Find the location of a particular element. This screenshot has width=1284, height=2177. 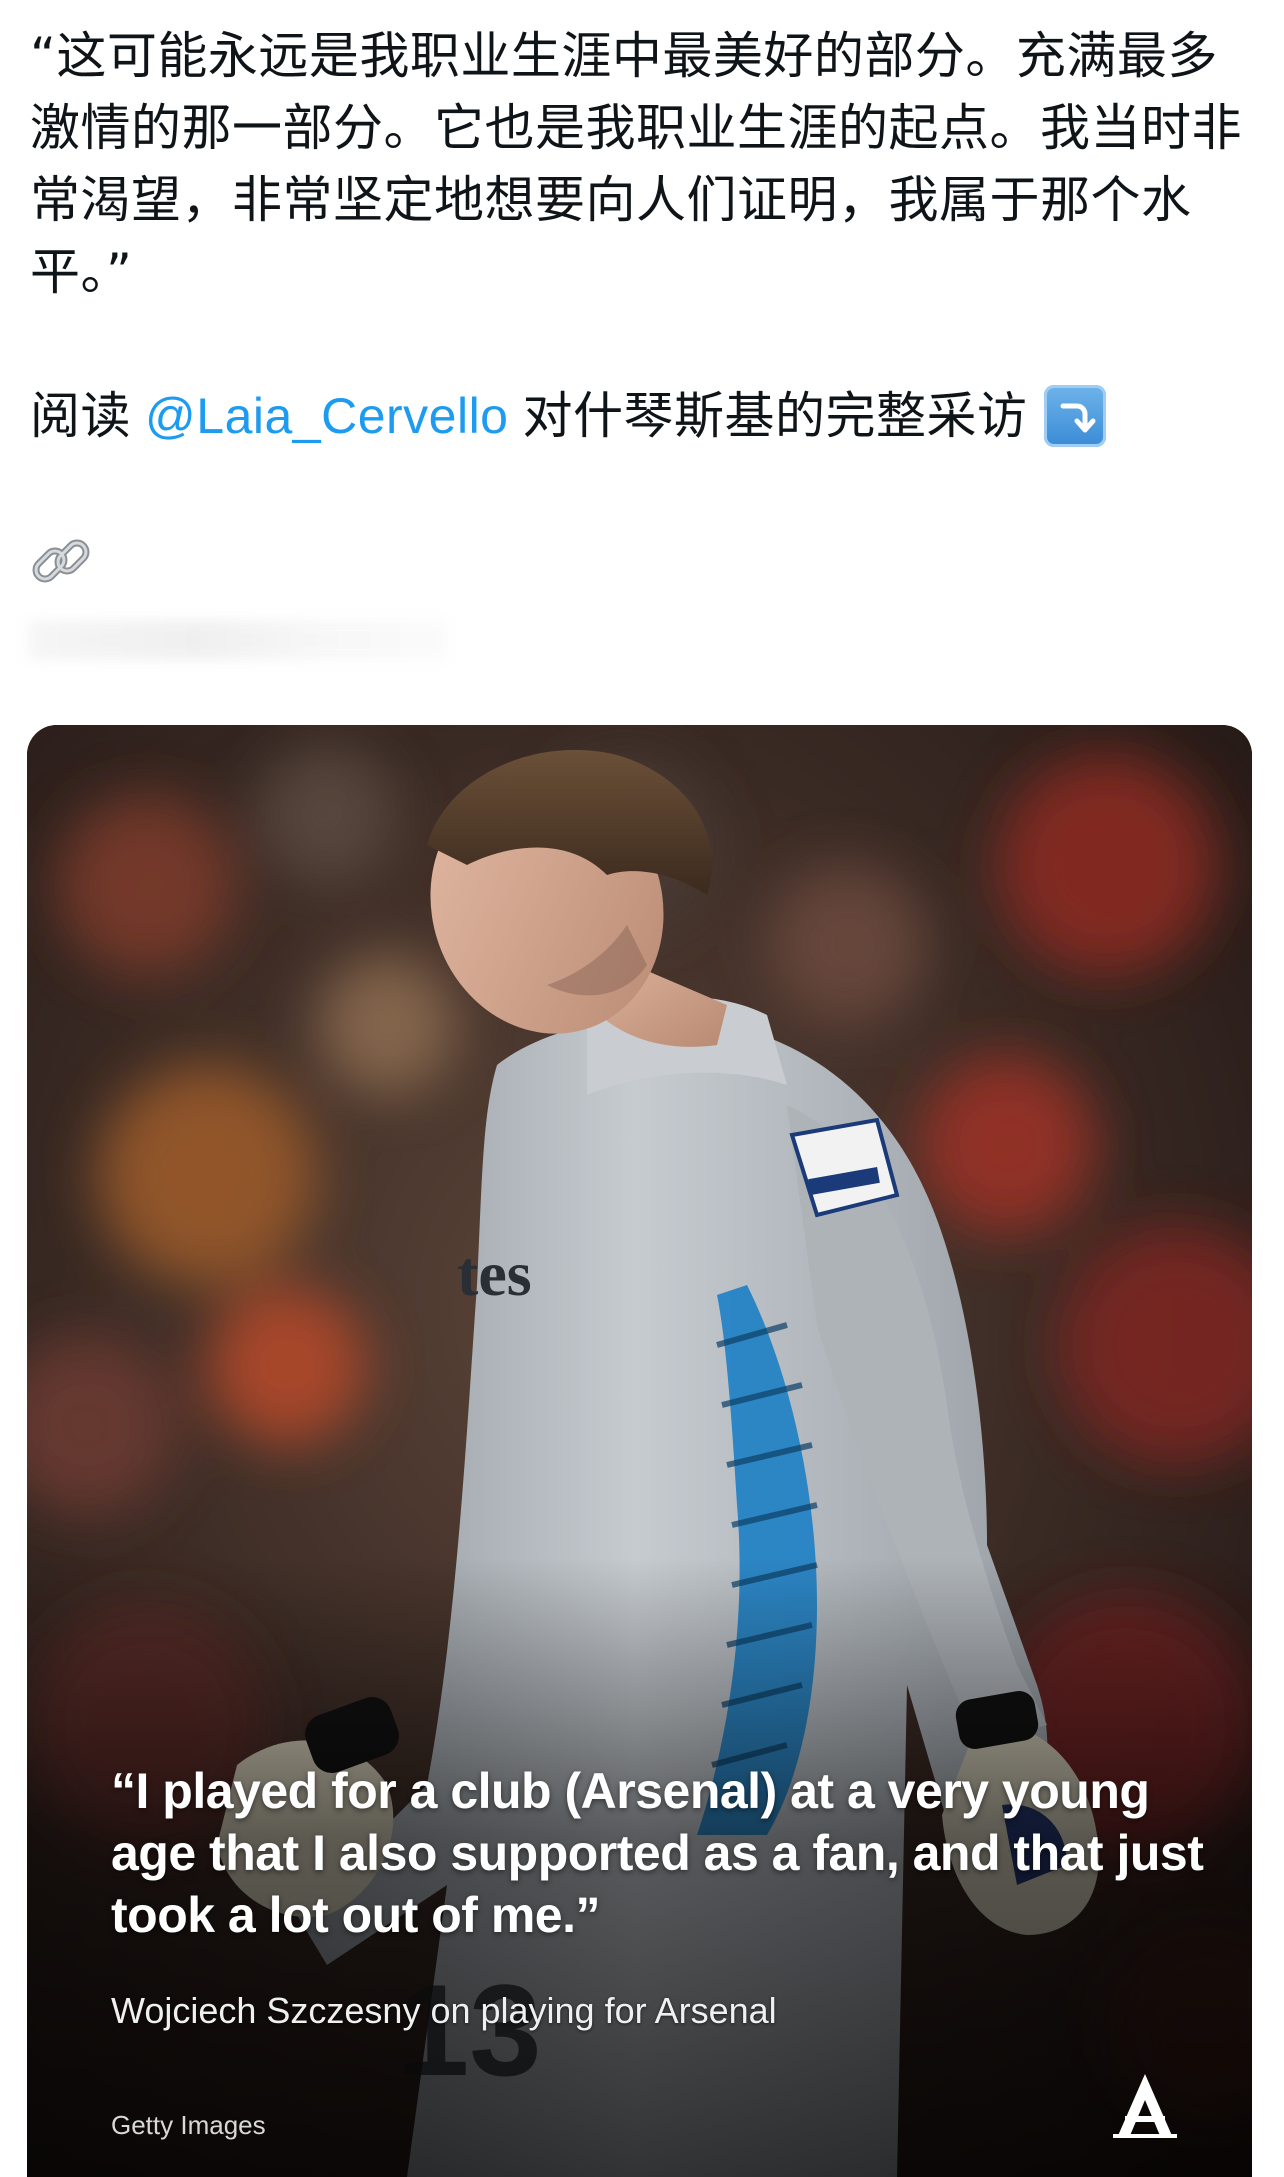

chain-link-icon is located at coordinates (61, 563).